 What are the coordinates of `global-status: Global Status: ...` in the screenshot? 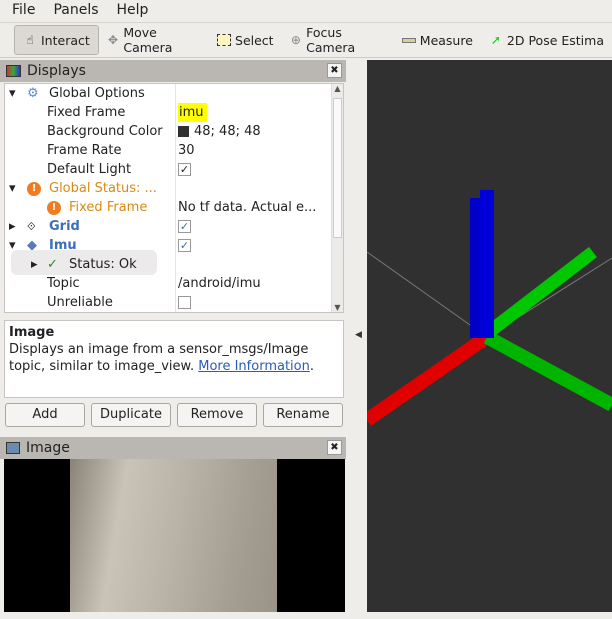 It's located at (103, 188).